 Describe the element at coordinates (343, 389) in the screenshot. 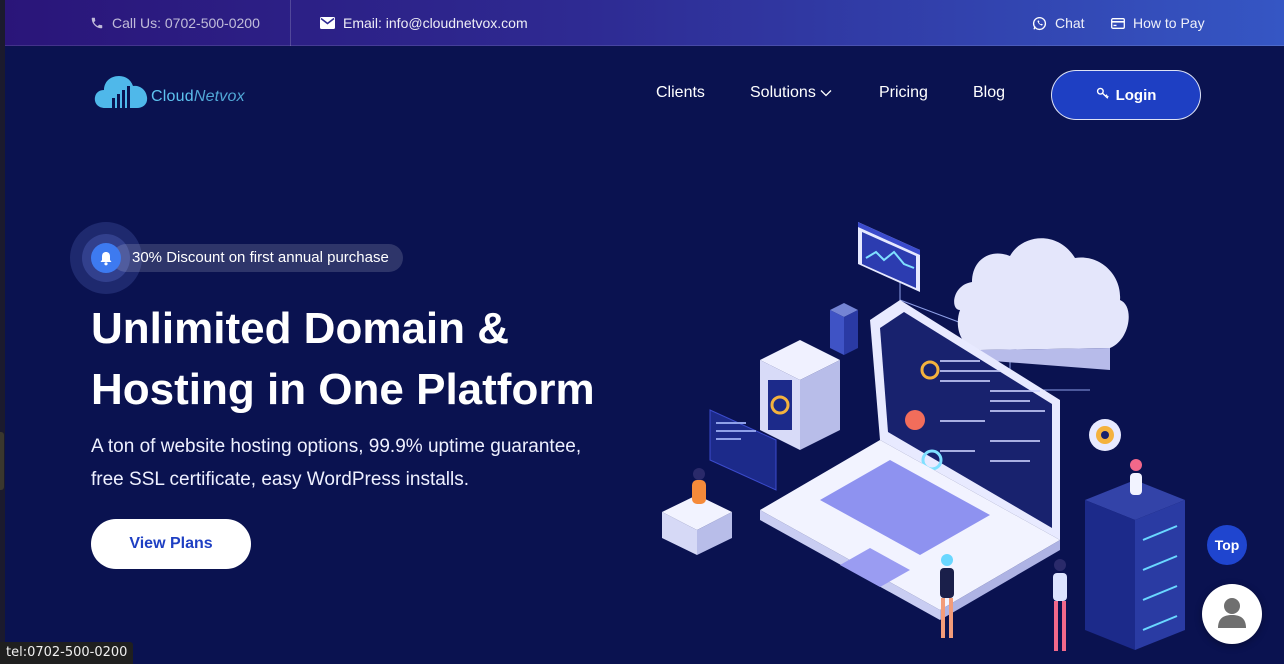

I see `headline-line-2: Hosting in One Platform` at that location.